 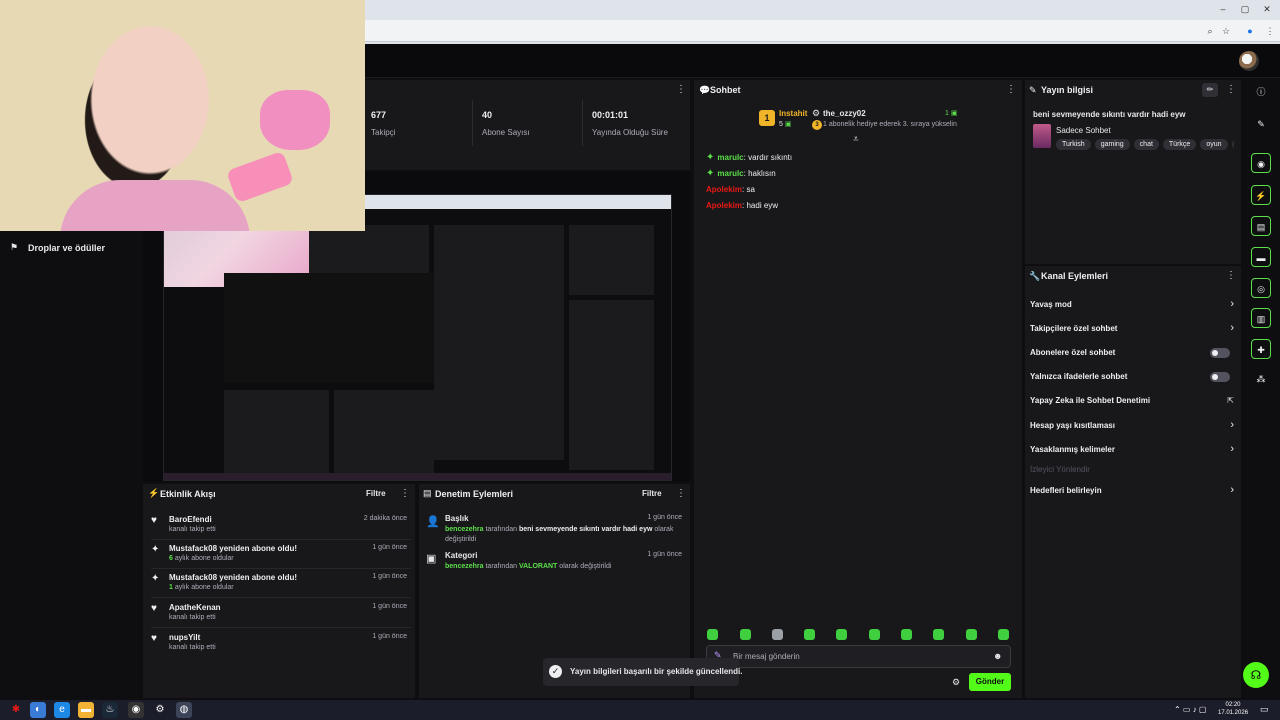 What do you see at coordinates (1223, 10) in the screenshot?
I see `minimize-button: –` at bounding box center [1223, 10].